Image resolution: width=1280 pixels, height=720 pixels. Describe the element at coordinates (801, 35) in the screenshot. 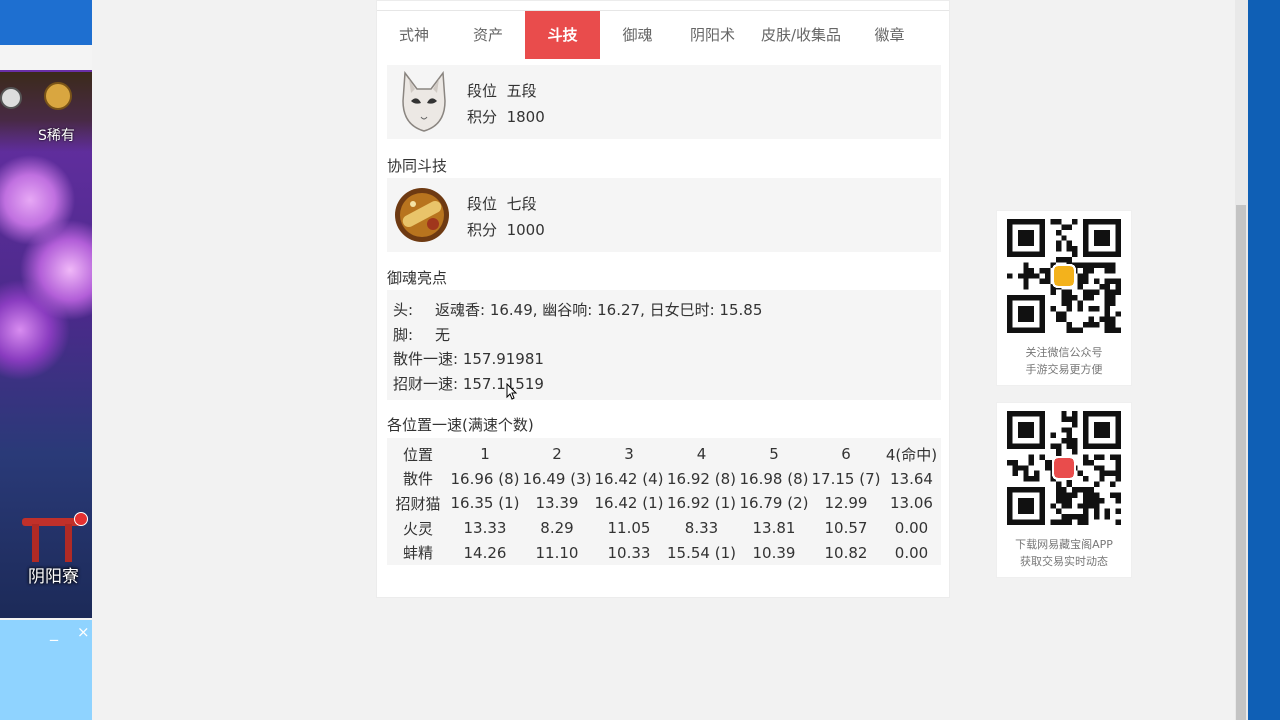

I see `tab-skins: 皮肤/收集品` at that location.